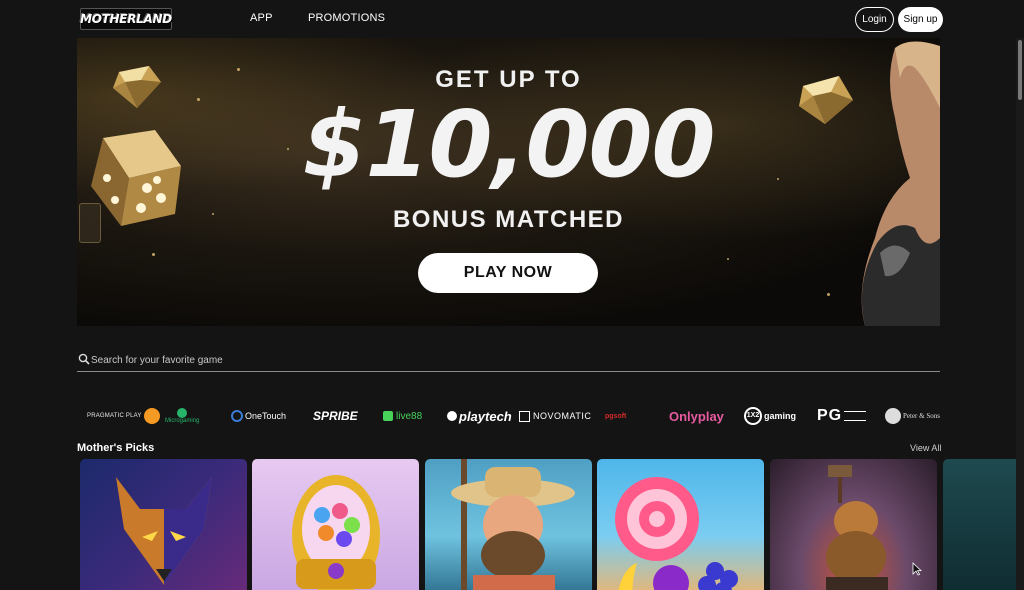 The width and height of the screenshot is (1024, 590). What do you see at coordinates (261, 18) in the screenshot?
I see `nav-app: APP` at bounding box center [261, 18].